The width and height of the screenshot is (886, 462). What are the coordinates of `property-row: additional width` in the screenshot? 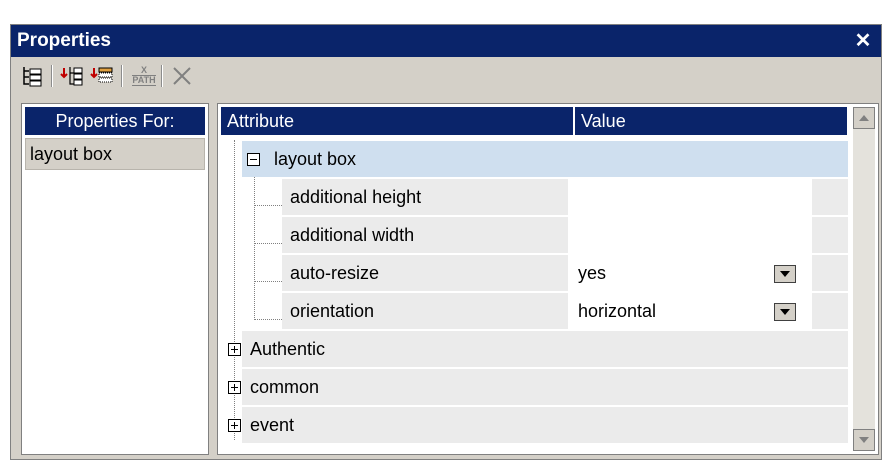 It's located at (533, 235).